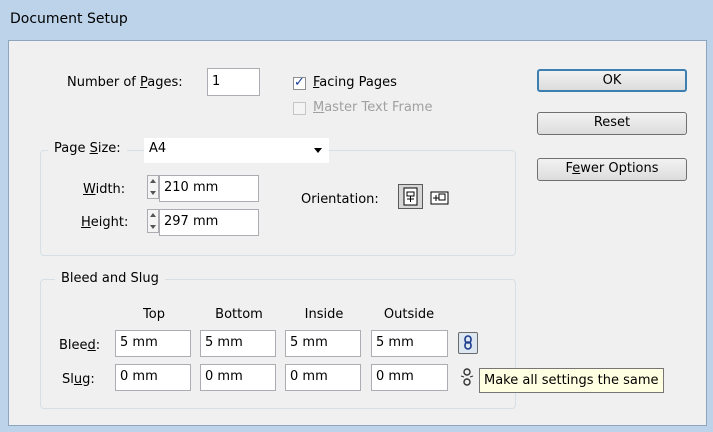 Image resolution: width=713 pixels, height=432 pixels. What do you see at coordinates (340, 199) in the screenshot?
I see `orientation-label: Orientation:` at bounding box center [340, 199].